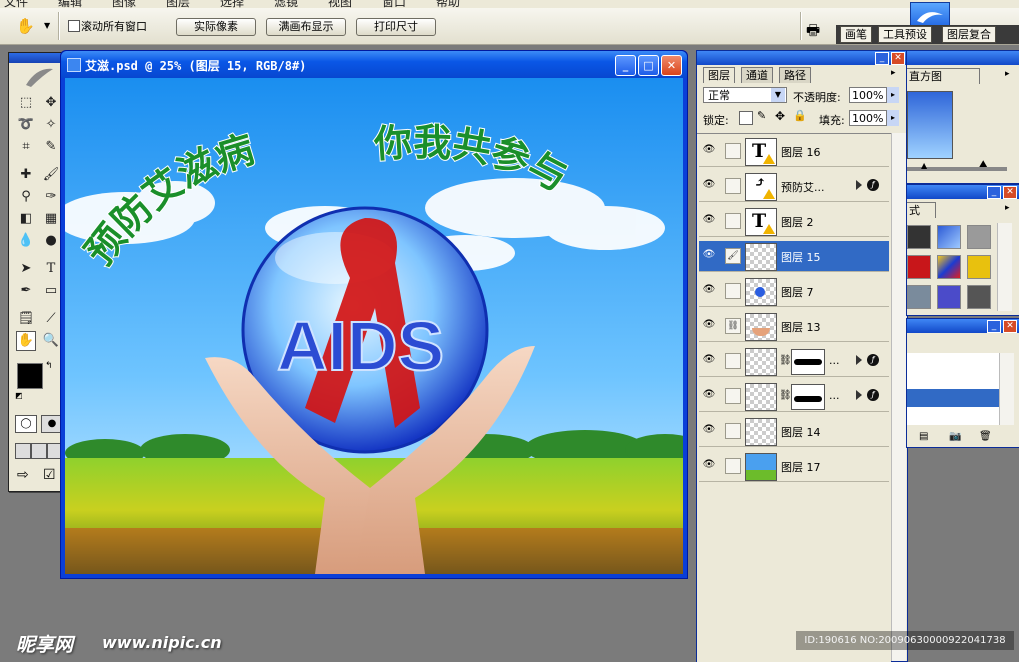 Image resolution: width=1019 pixels, height=662 pixels. Describe the element at coordinates (795, 75) in the screenshot. I see `tab-paths: 路径` at that location.